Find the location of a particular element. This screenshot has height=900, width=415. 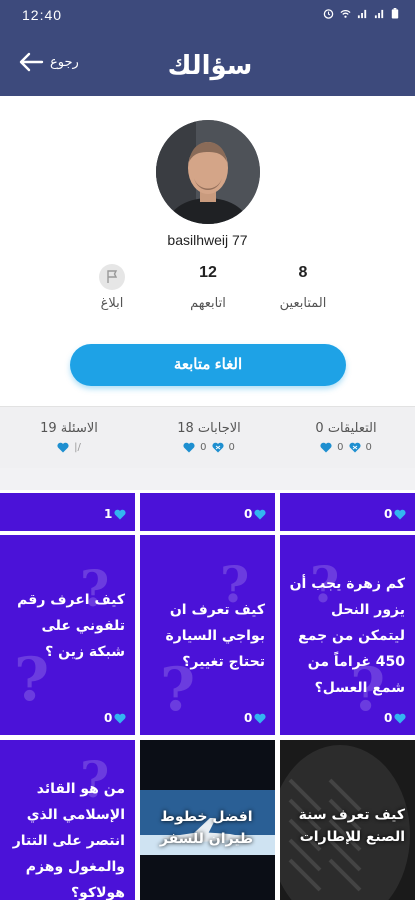

tab-questions-meta: |/ is located at coordinates (77, 447).